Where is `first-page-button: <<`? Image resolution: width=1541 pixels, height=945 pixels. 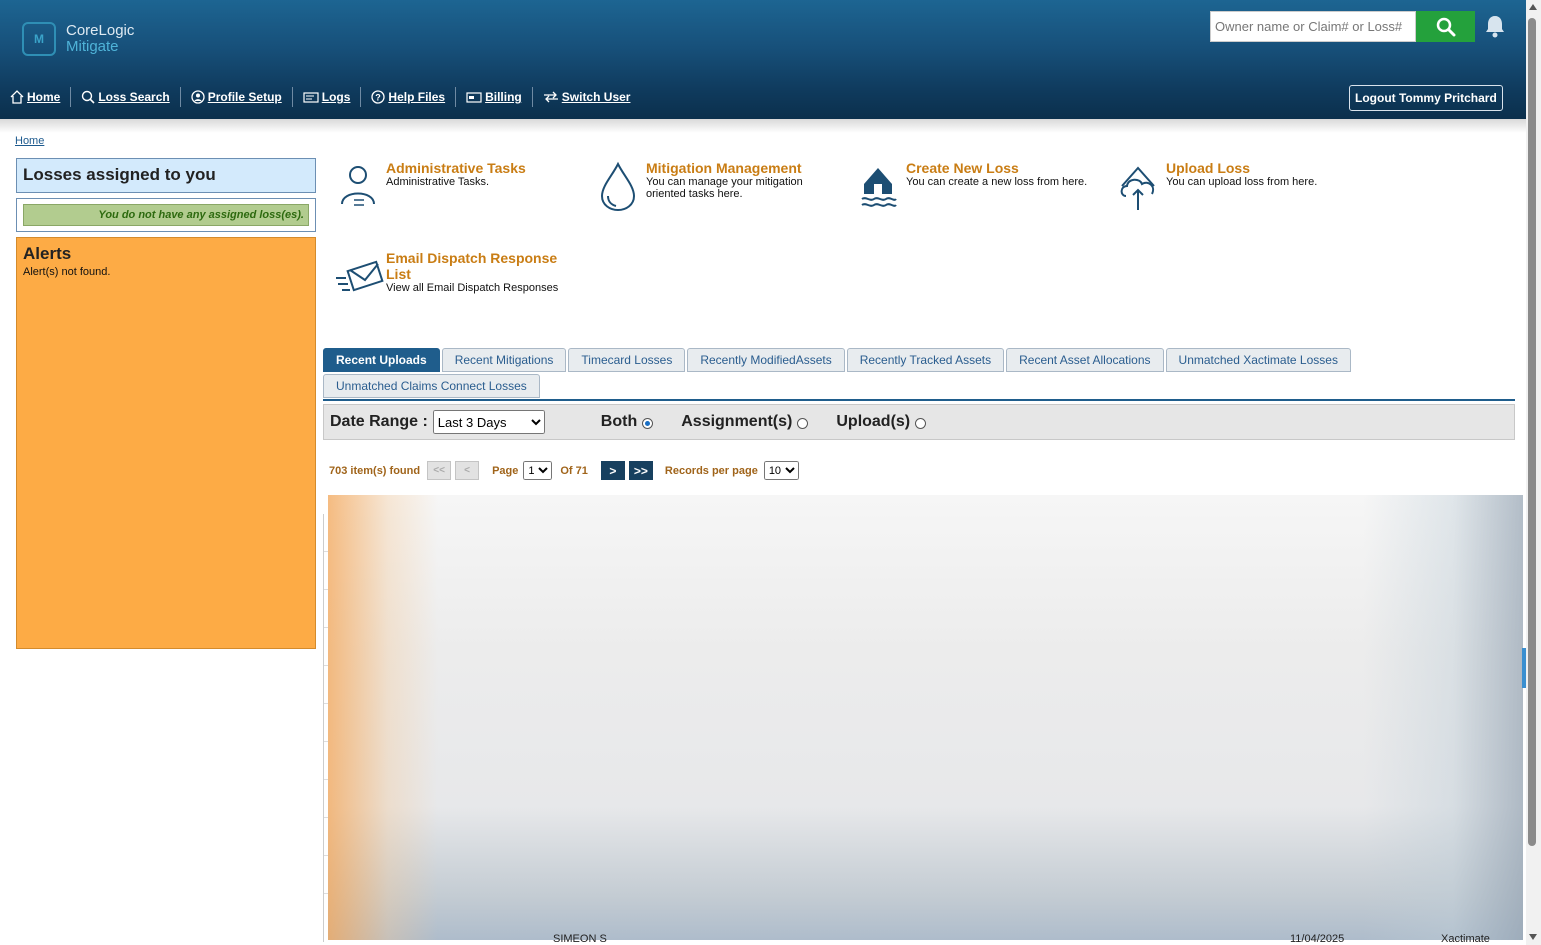
first-page-button: << is located at coordinates (439, 470).